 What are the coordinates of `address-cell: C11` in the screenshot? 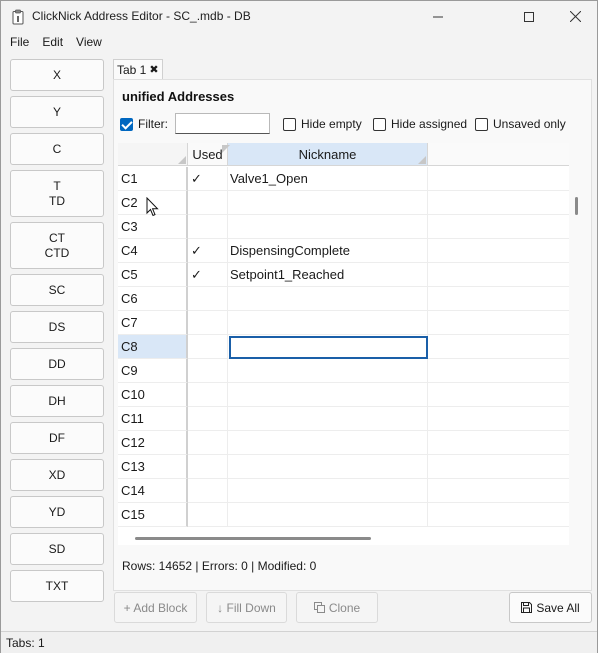 It's located at (153, 419).